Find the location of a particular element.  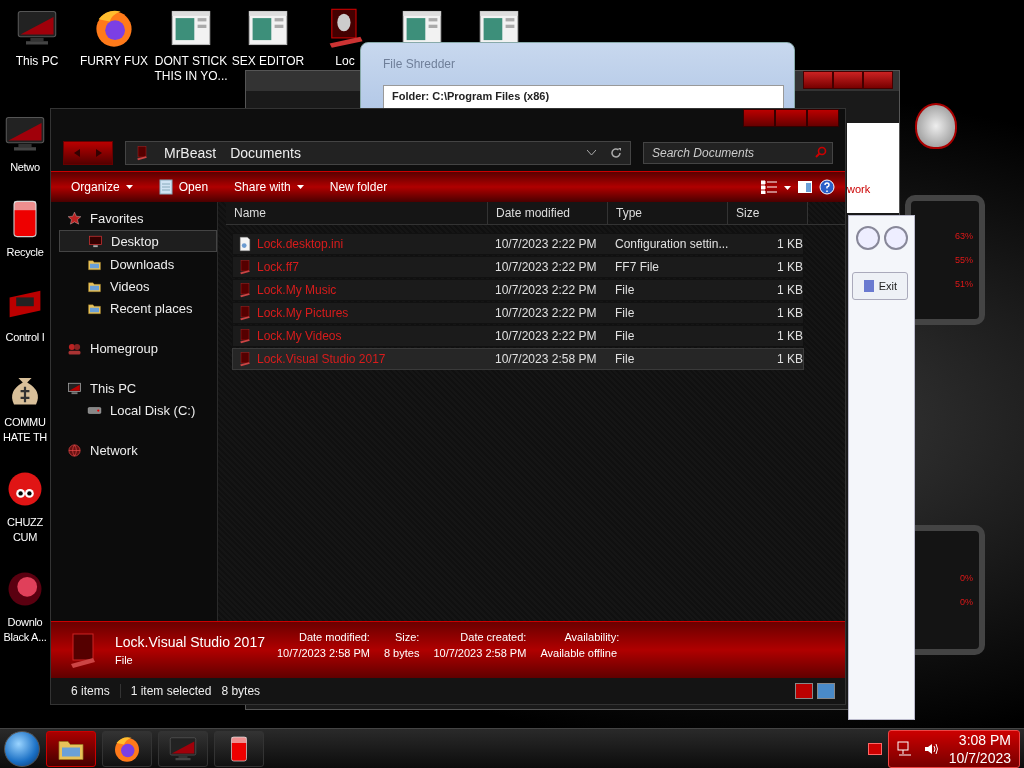

file-name: Lock.My Videos is located at coordinates (299, 336).